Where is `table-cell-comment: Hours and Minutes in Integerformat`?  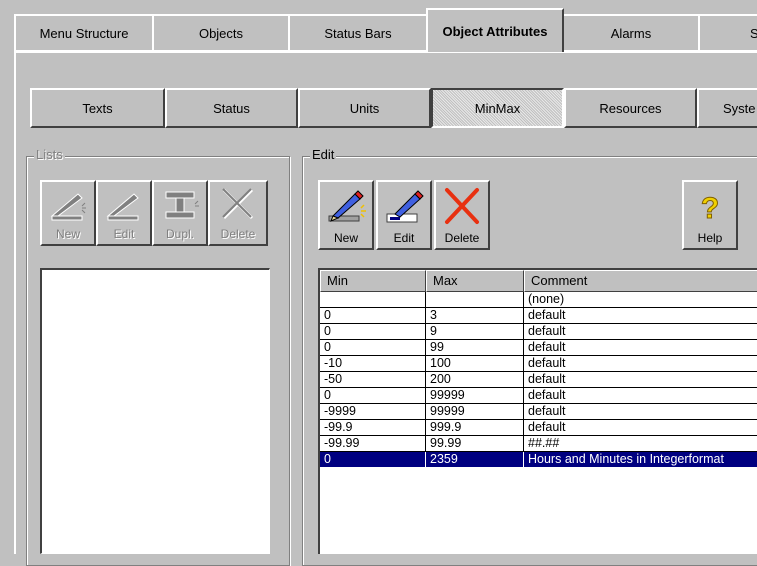 table-cell-comment: Hours and Minutes in Integerformat is located at coordinates (640, 460).